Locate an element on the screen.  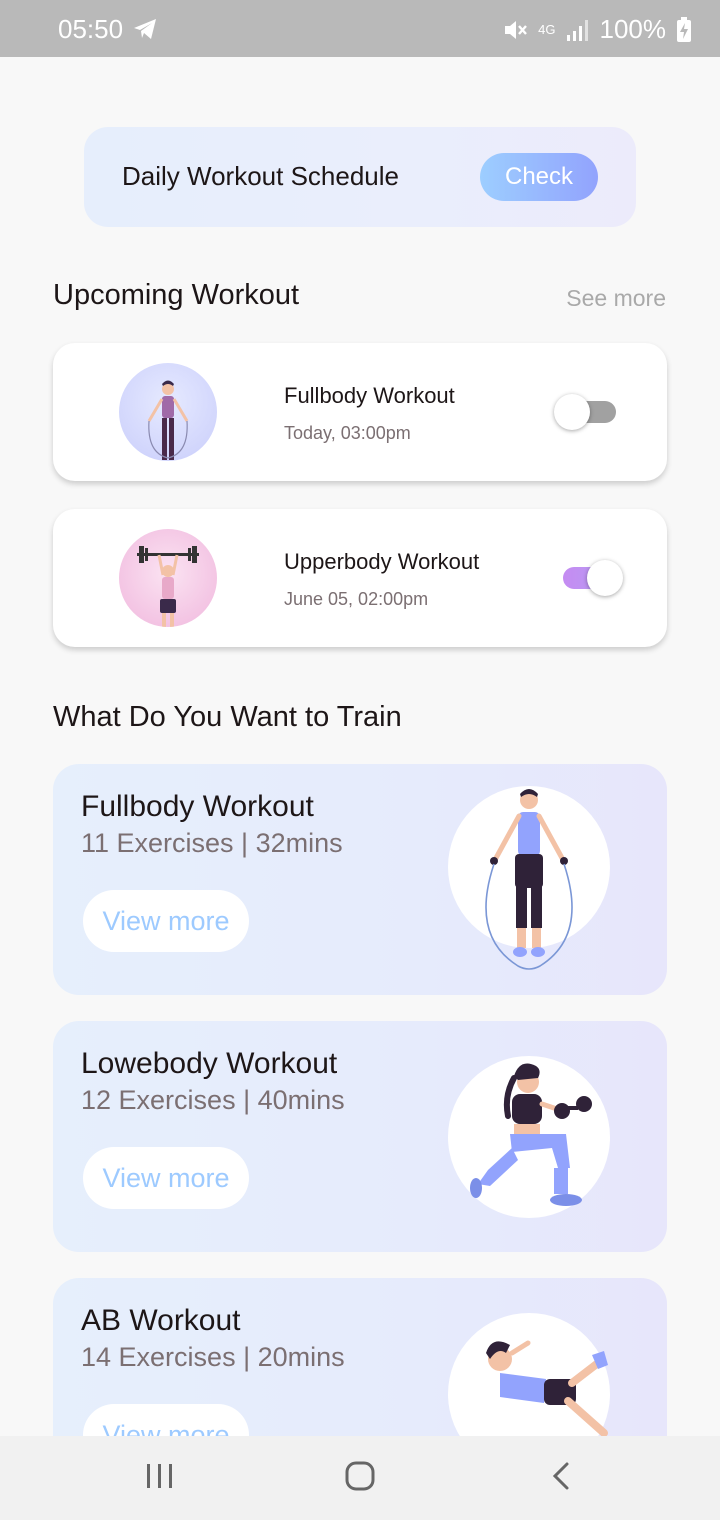
home-icon is located at coordinates (360, 1476).